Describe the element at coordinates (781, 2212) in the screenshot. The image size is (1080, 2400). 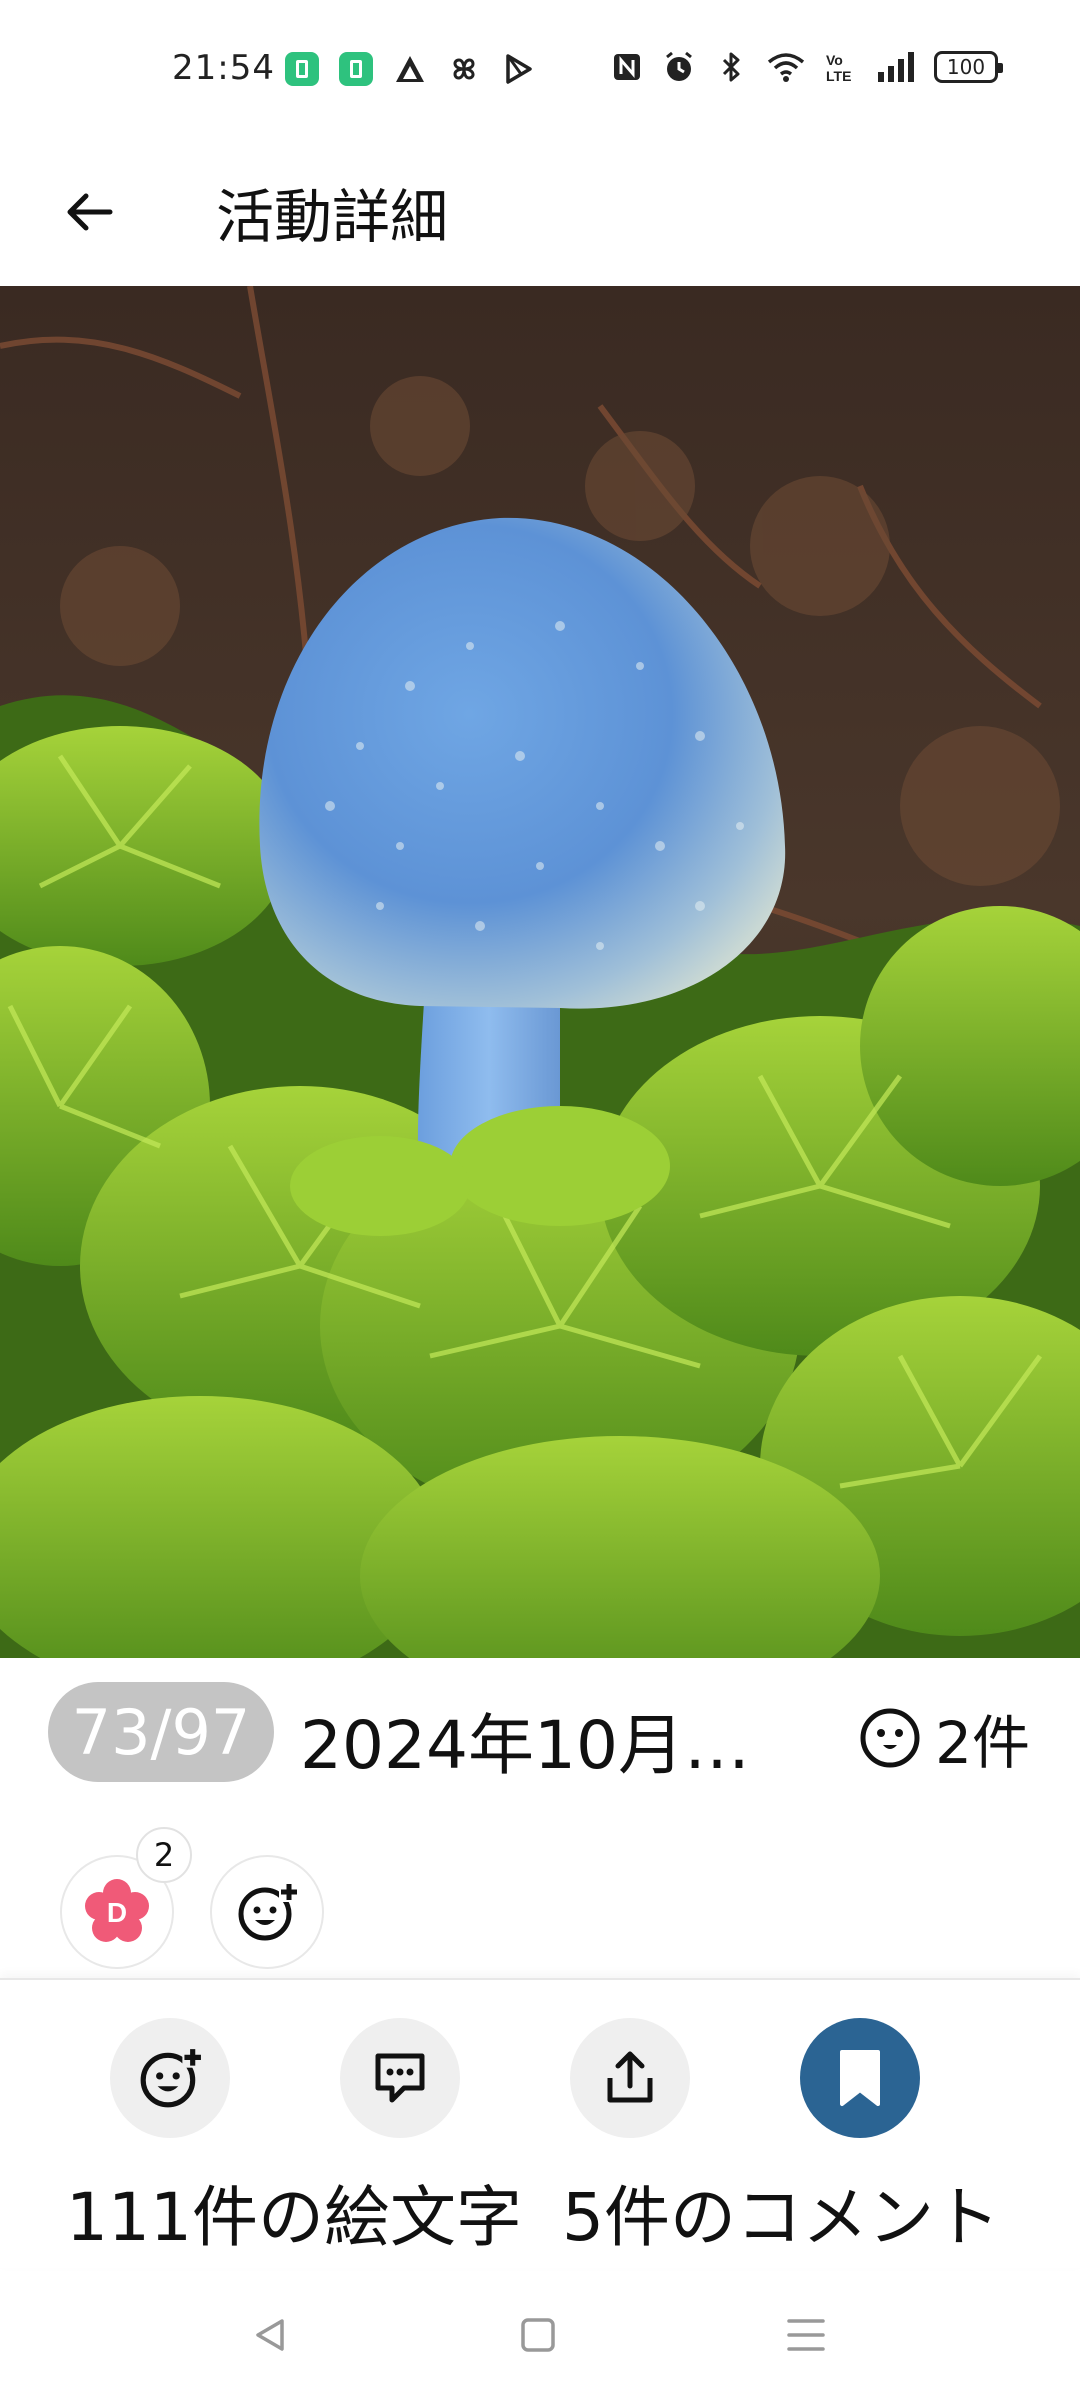
I see `comment-count-label: 5件のコメント` at that location.